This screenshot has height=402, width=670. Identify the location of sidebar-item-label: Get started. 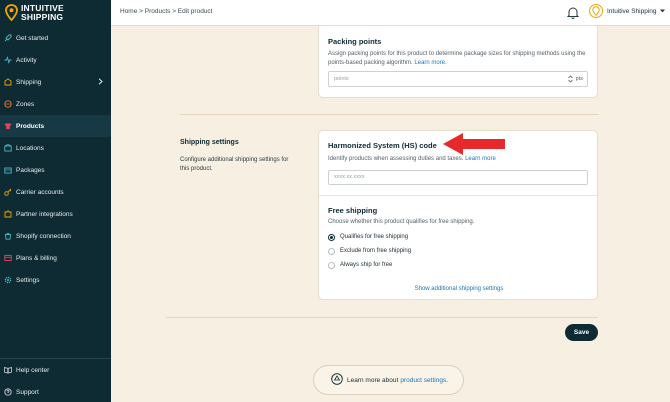
(32, 38).